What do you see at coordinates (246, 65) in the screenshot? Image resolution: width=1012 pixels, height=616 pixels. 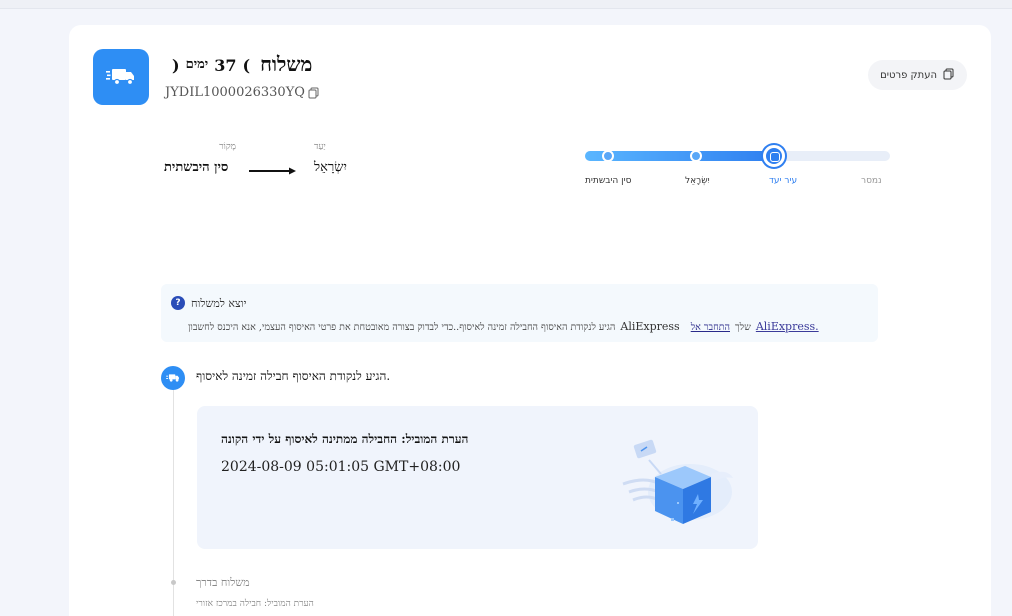 I see `paren-open: (` at bounding box center [246, 65].